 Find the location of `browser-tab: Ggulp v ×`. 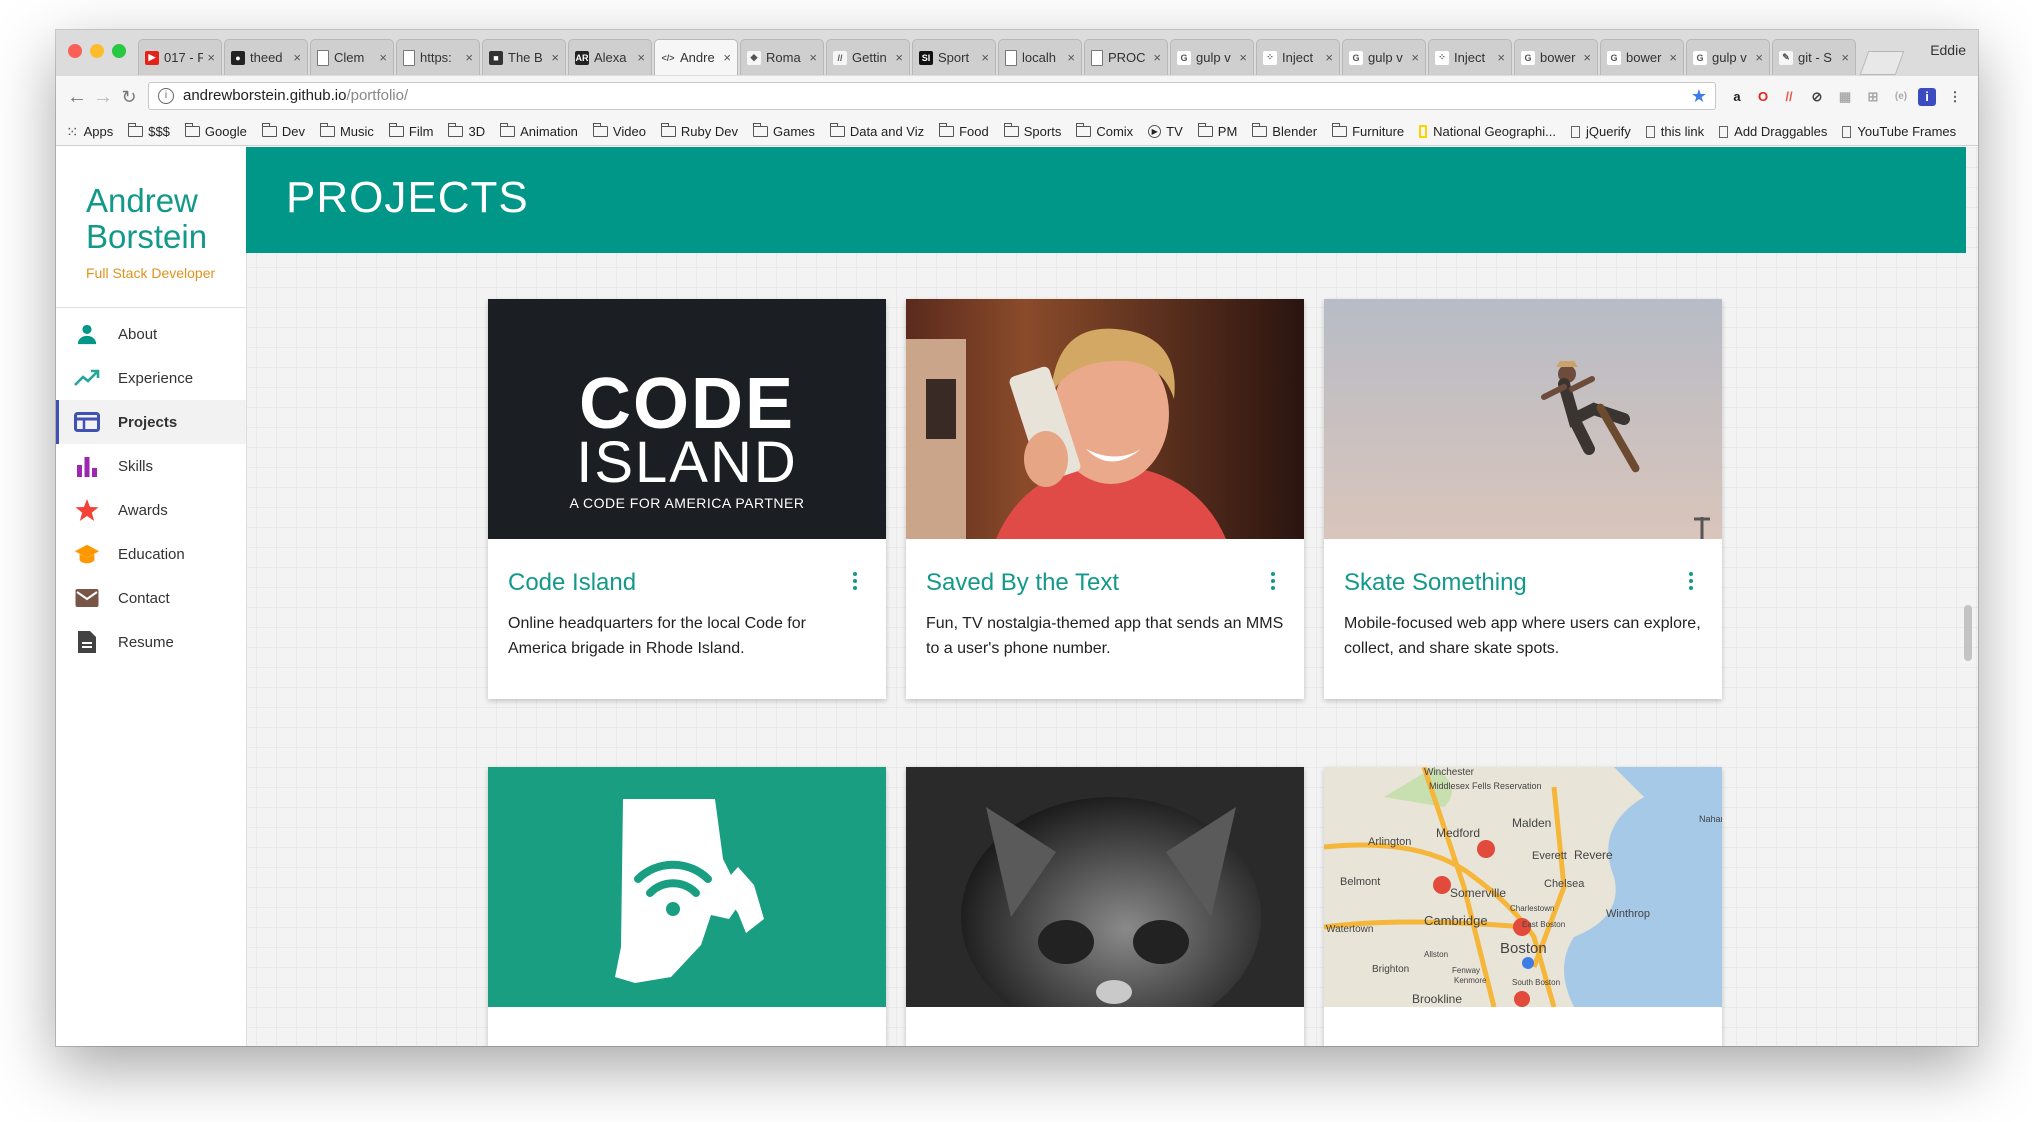

browser-tab: Ggulp v × is located at coordinates (1212, 57).